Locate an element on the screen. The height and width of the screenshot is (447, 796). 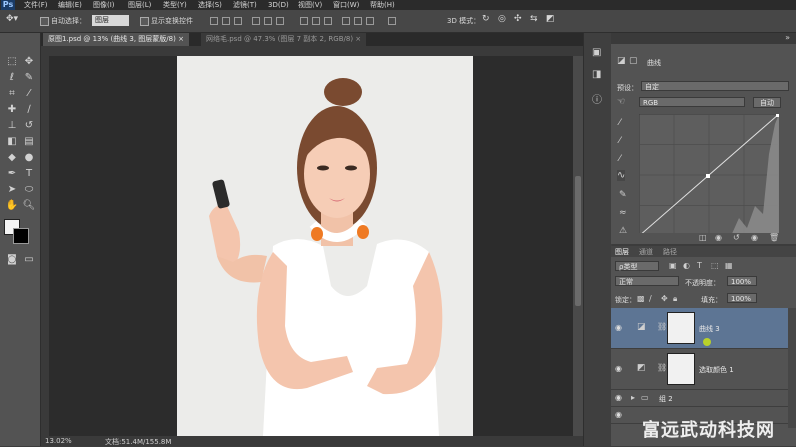
layer-row-group-2: ◉ ▸ ▭ 组 2 is located at coordinates (703, 398).